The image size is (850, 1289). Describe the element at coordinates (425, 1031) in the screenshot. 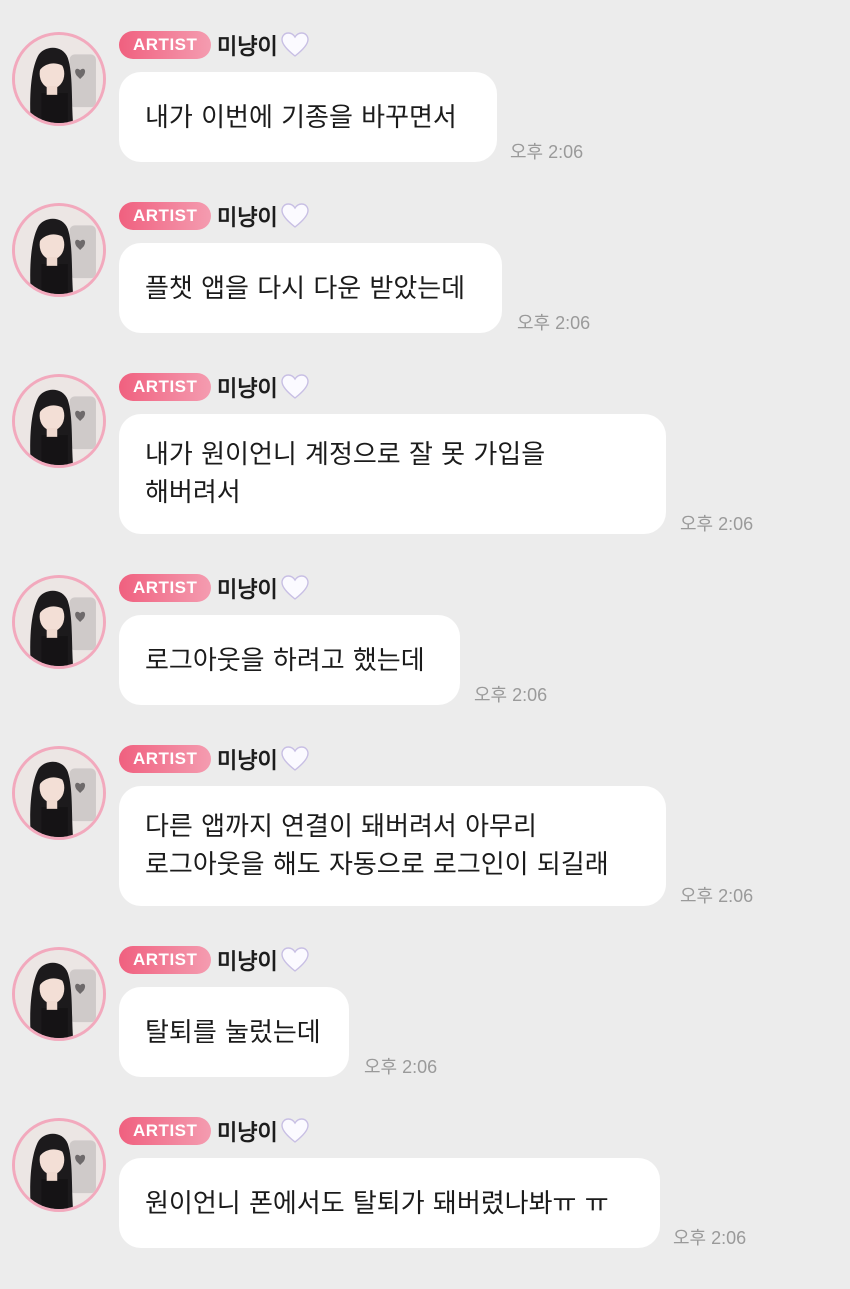

I see `message-item: ARTIST 미냥이 탈퇴를 눌렀는데 오후 2:06` at that location.